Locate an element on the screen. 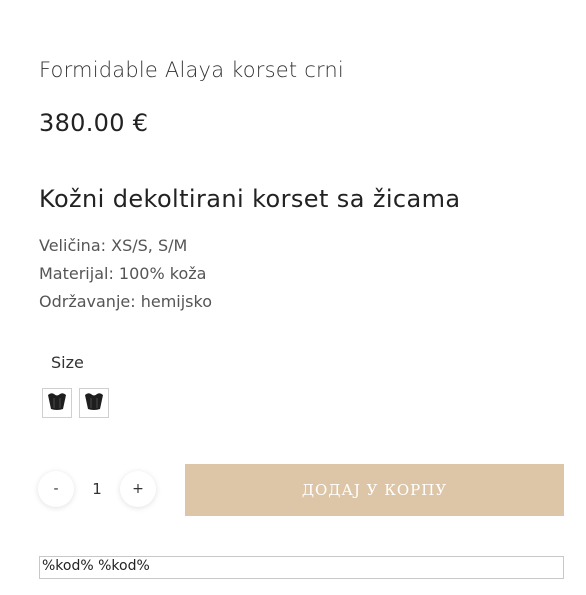 The image size is (586, 595). code-field: %kod% %kod% is located at coordinates (301, 567).